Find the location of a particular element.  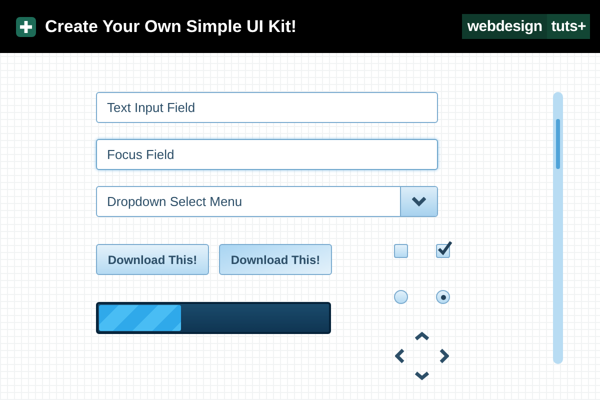

chevron-down-icon is located at coordinates (419, 201).